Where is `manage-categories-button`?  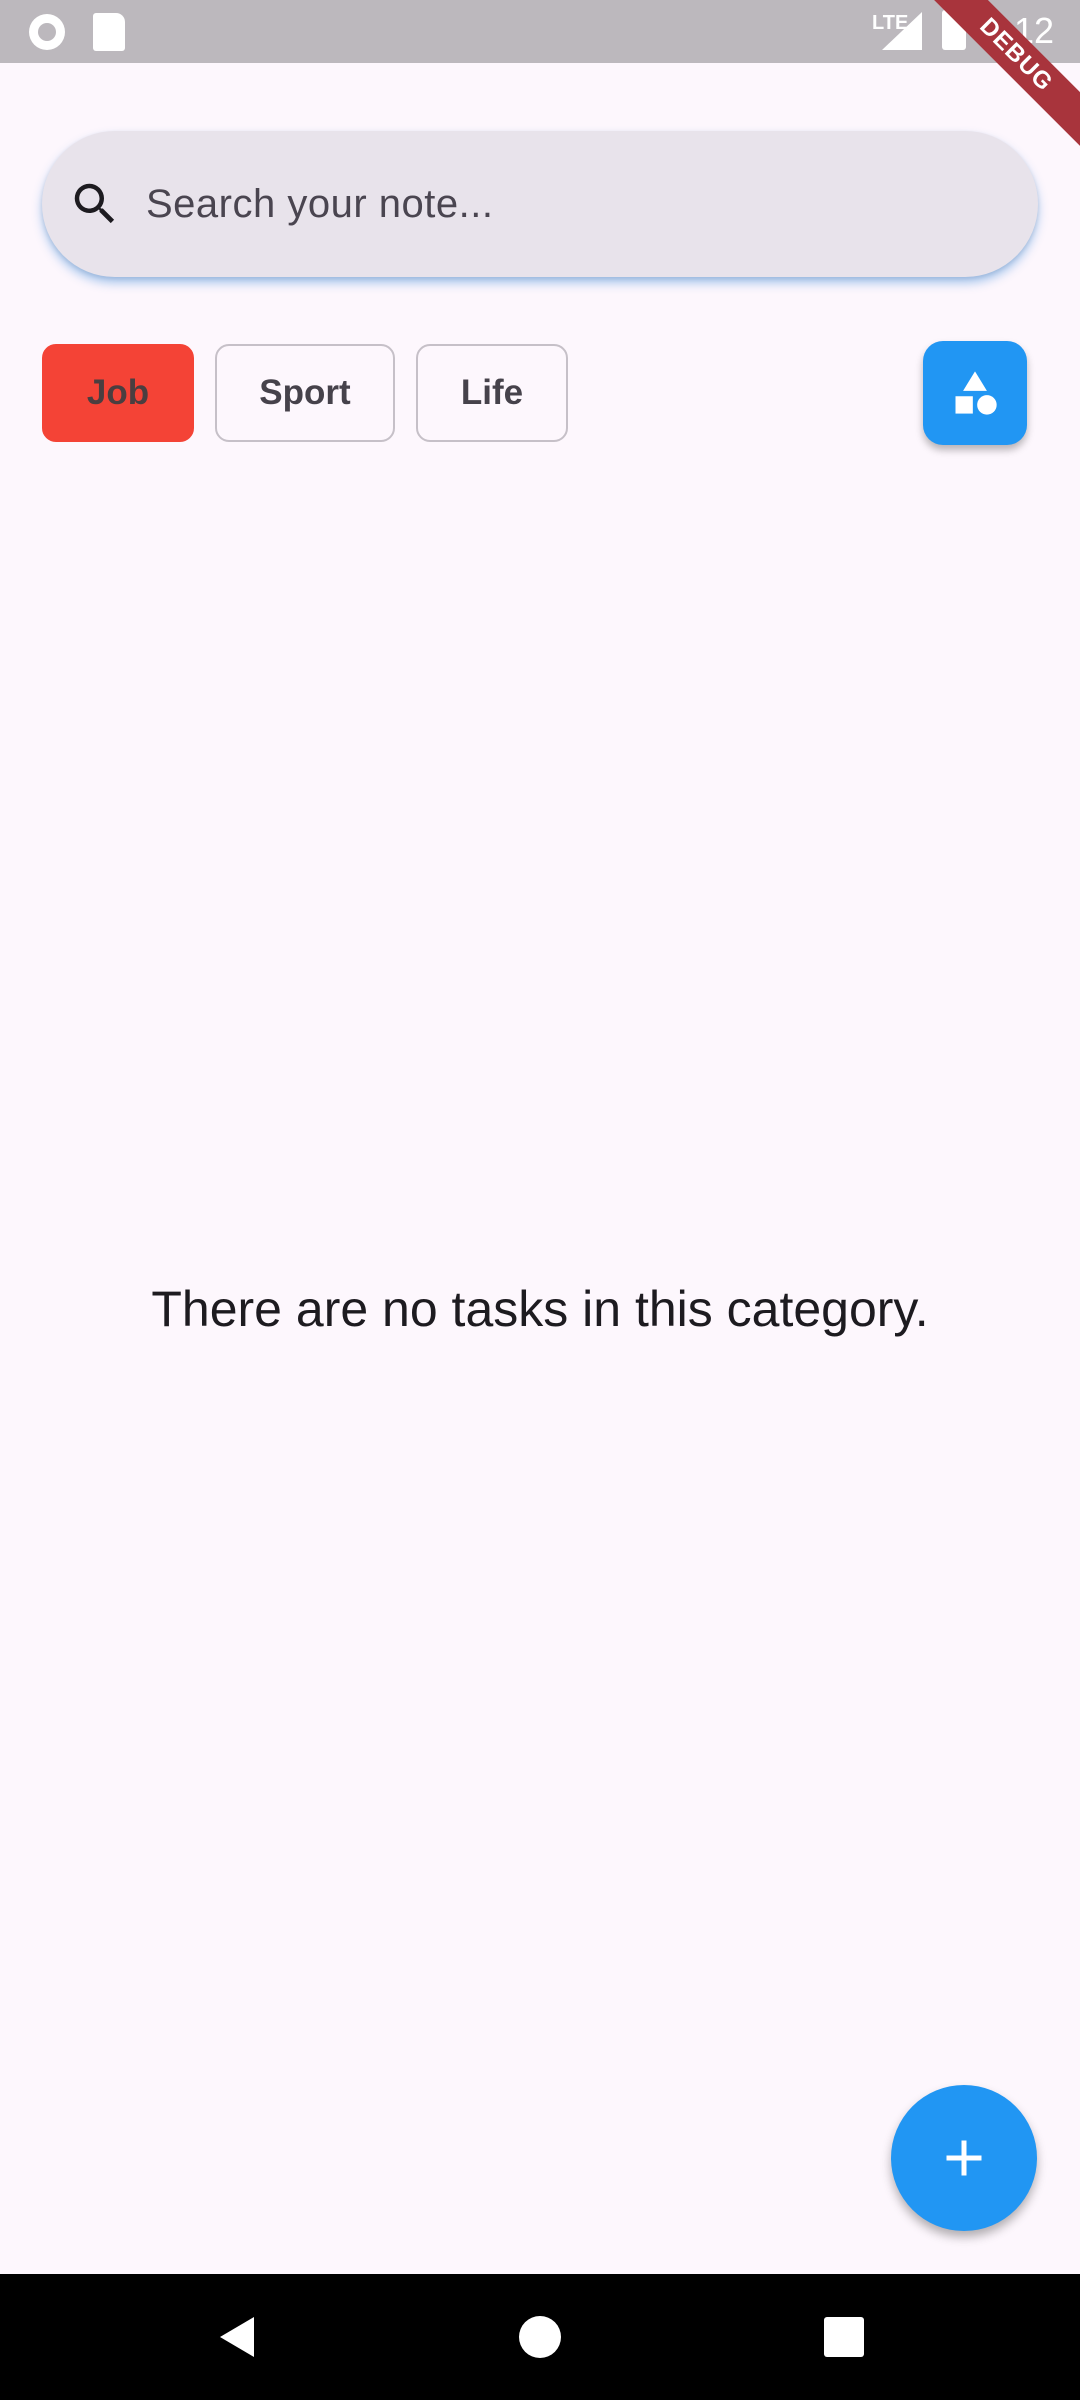 manage-categories-button is located at coordinates (975, 393).